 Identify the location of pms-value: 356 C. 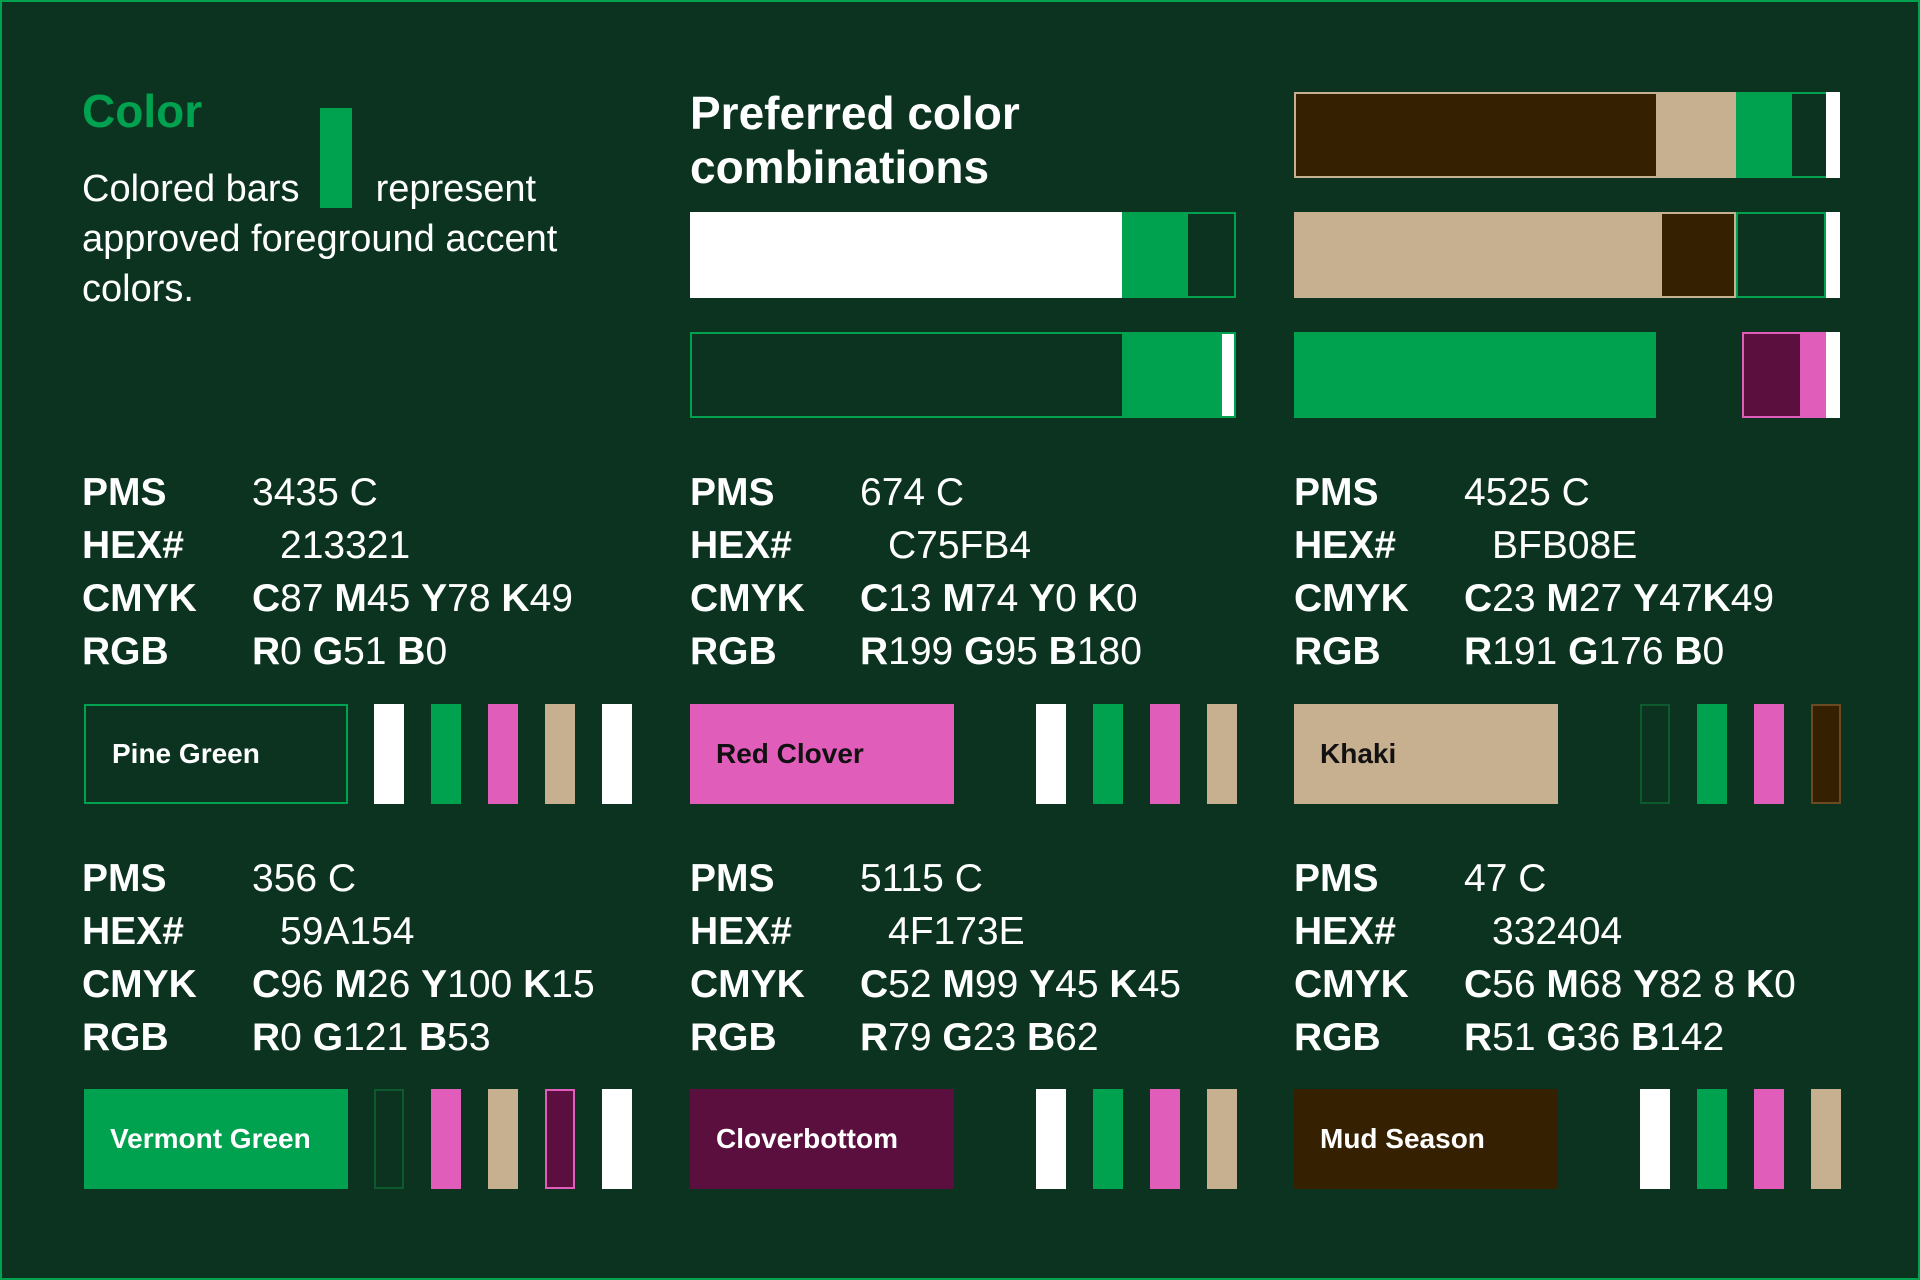
(304, 878).